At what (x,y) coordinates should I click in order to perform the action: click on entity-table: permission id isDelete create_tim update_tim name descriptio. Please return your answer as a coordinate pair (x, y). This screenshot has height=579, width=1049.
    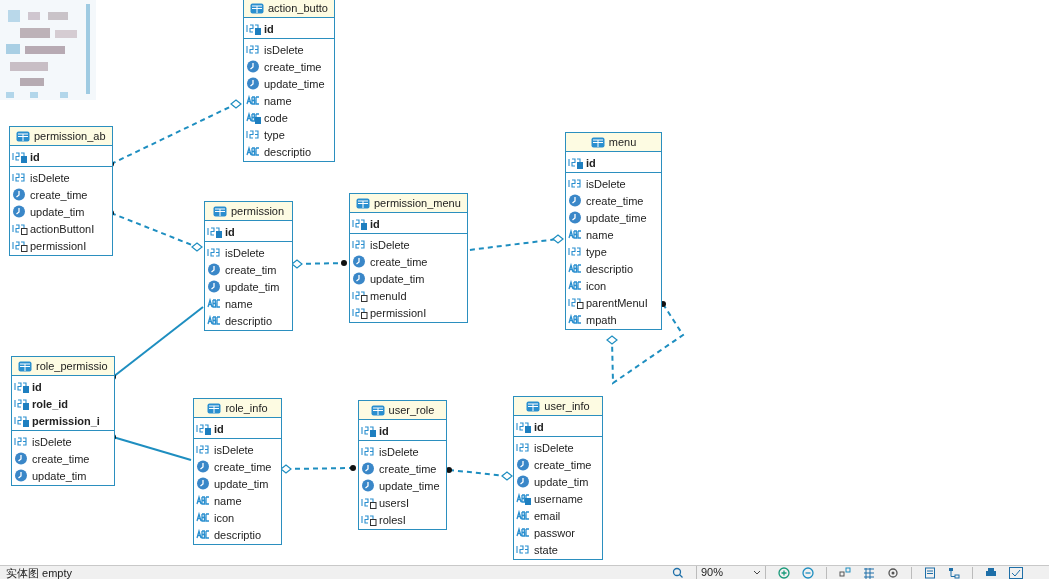
    Looking at the image, I should click on (248, 266).